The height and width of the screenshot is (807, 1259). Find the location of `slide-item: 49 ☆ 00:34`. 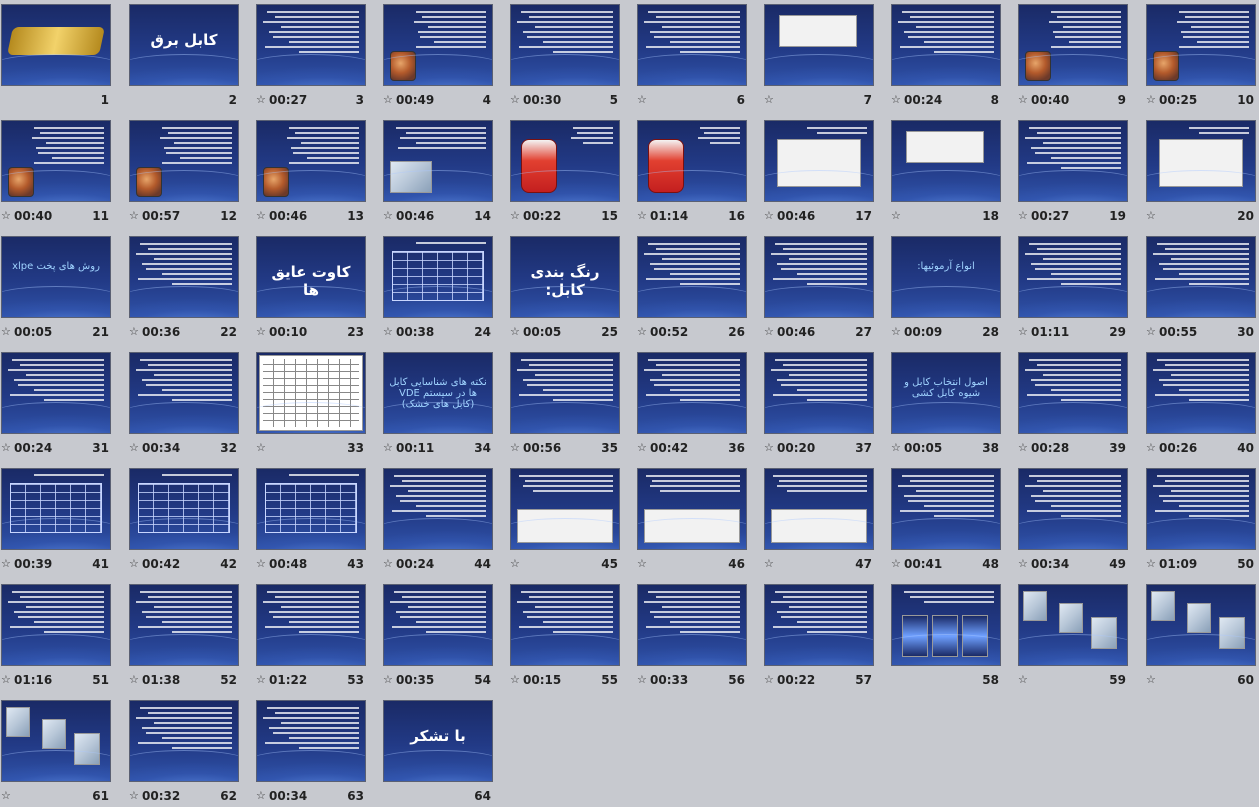

slide-item: 49 ☆ 00:34 is located at coordinates (1073, 520).